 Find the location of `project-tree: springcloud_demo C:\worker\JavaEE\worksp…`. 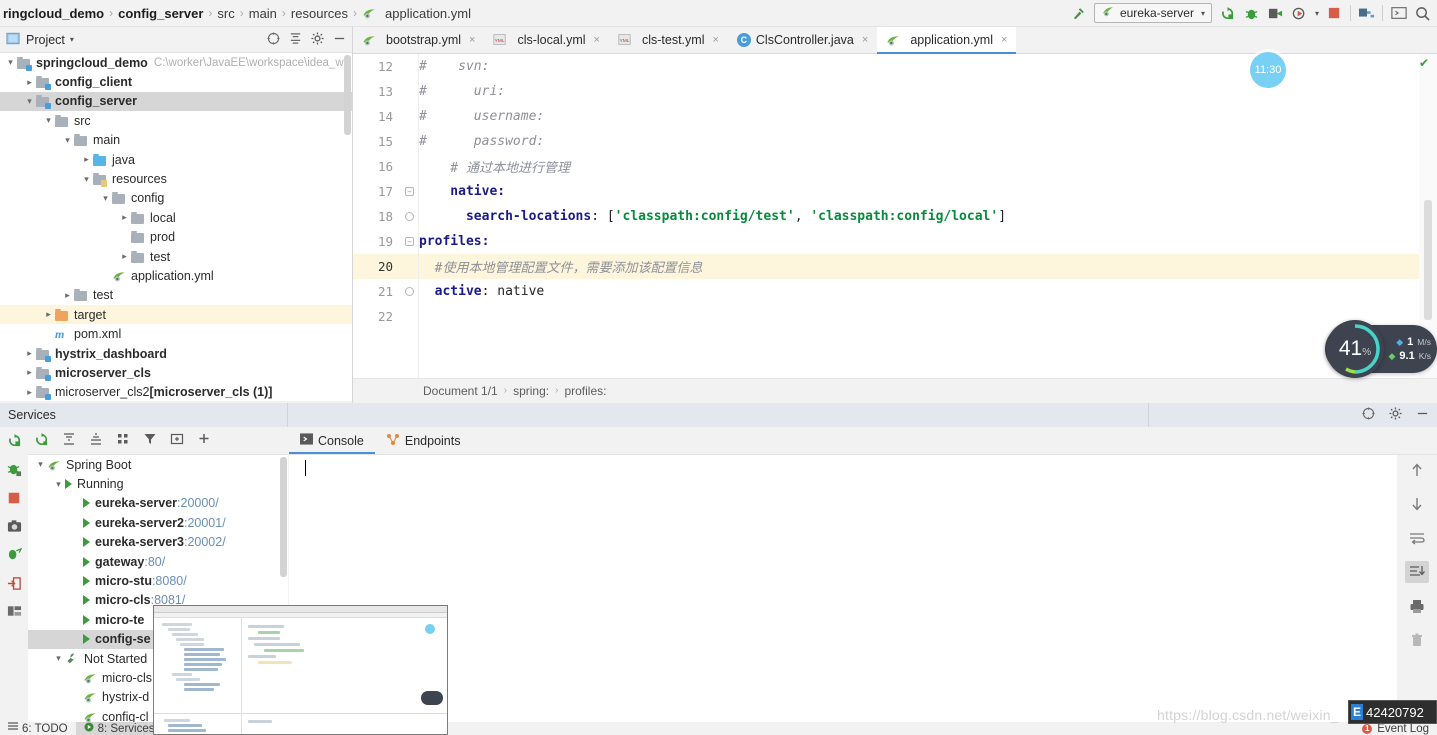

project-tree: springcloud_demo C:\worker\JavaEE\worksp… is located at coordinates (176, 227).